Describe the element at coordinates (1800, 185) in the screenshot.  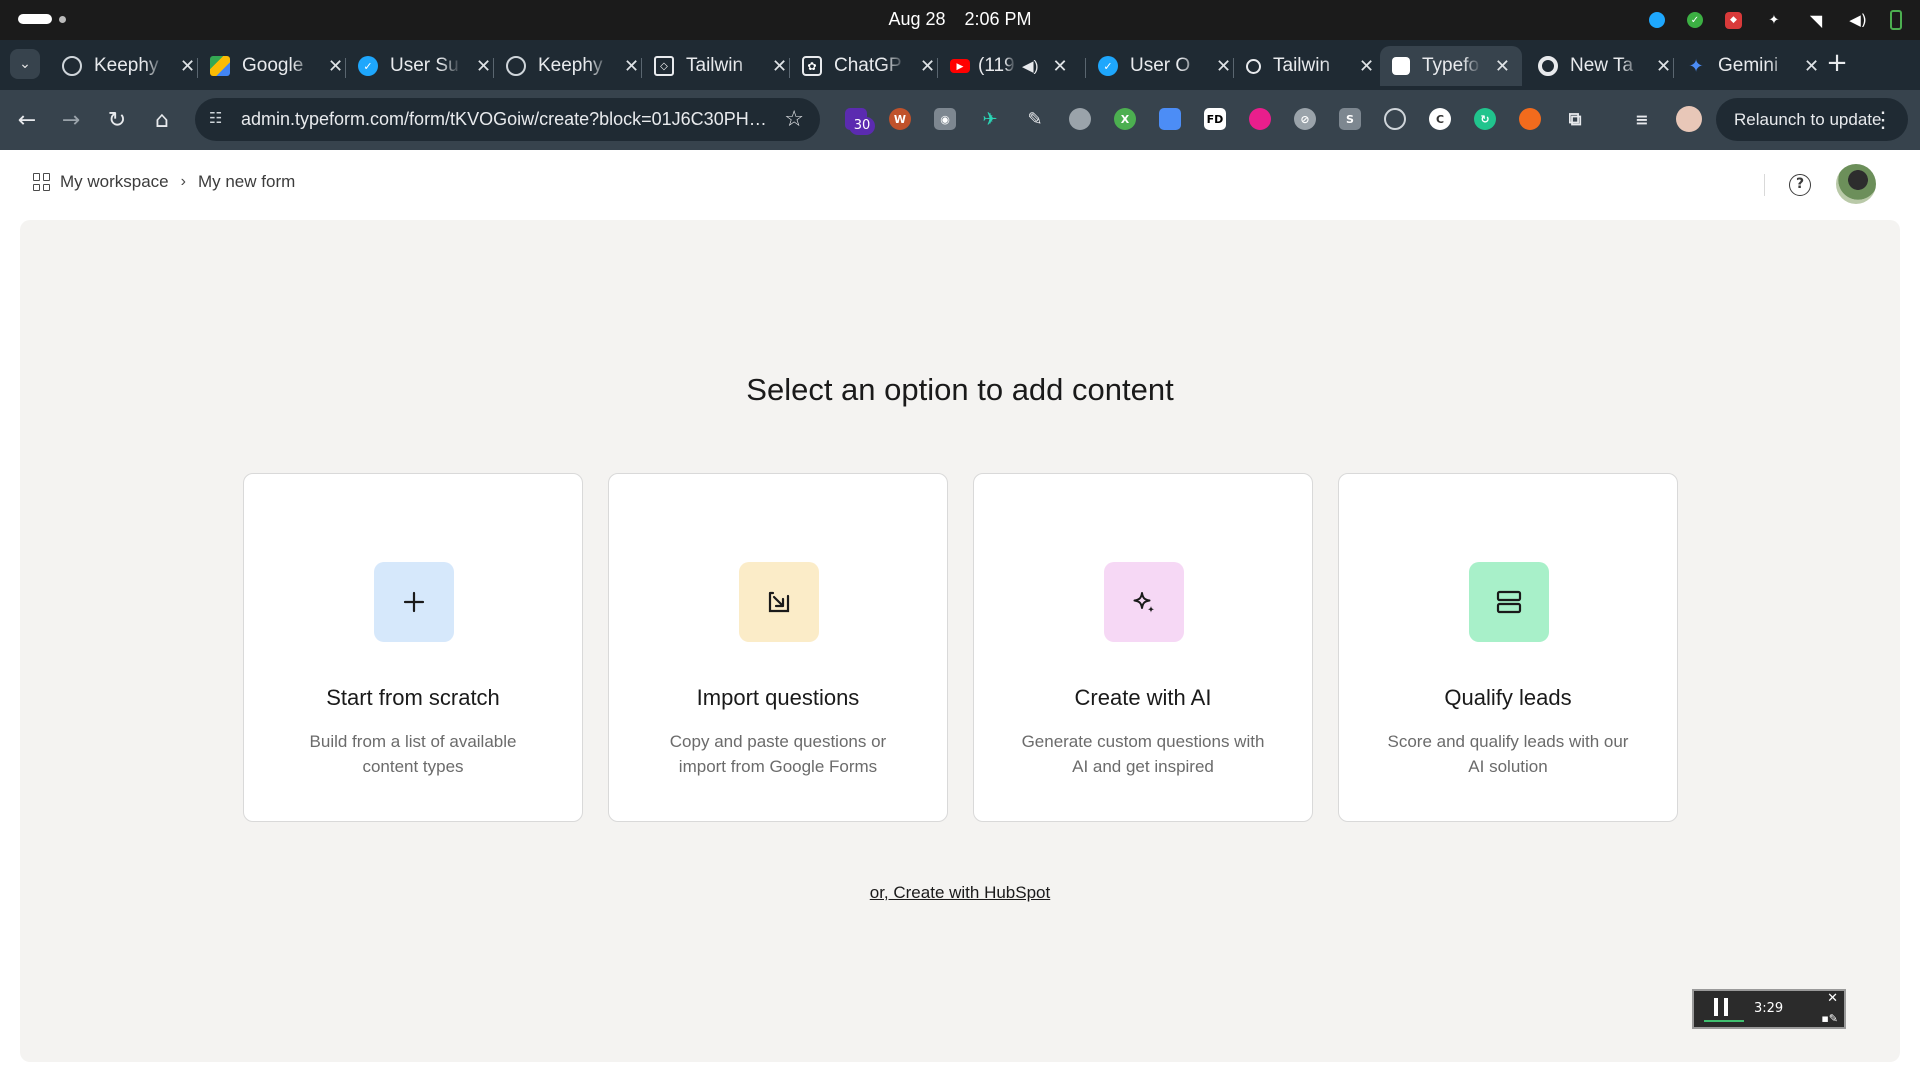
I see `help-icon: ?` at that location.